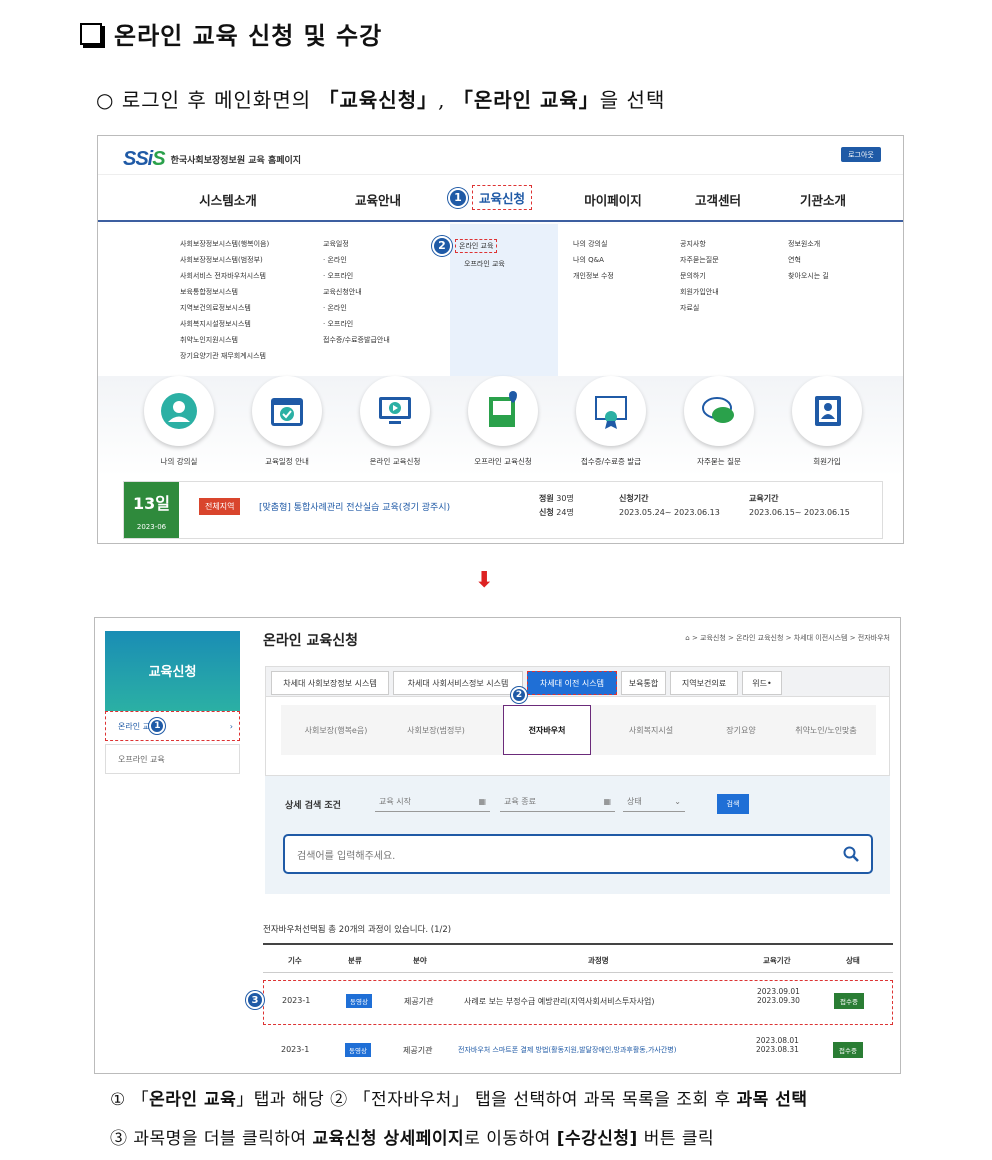 This screenshot has width=992, height=1160. Describe the element at coordinates (849, 1001) in the screenshot. I see `status-badge: 접수중` at that location.